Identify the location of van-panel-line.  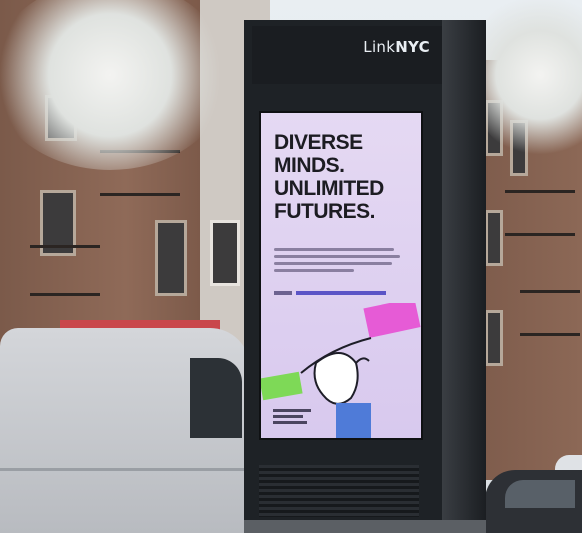
(125, 469).